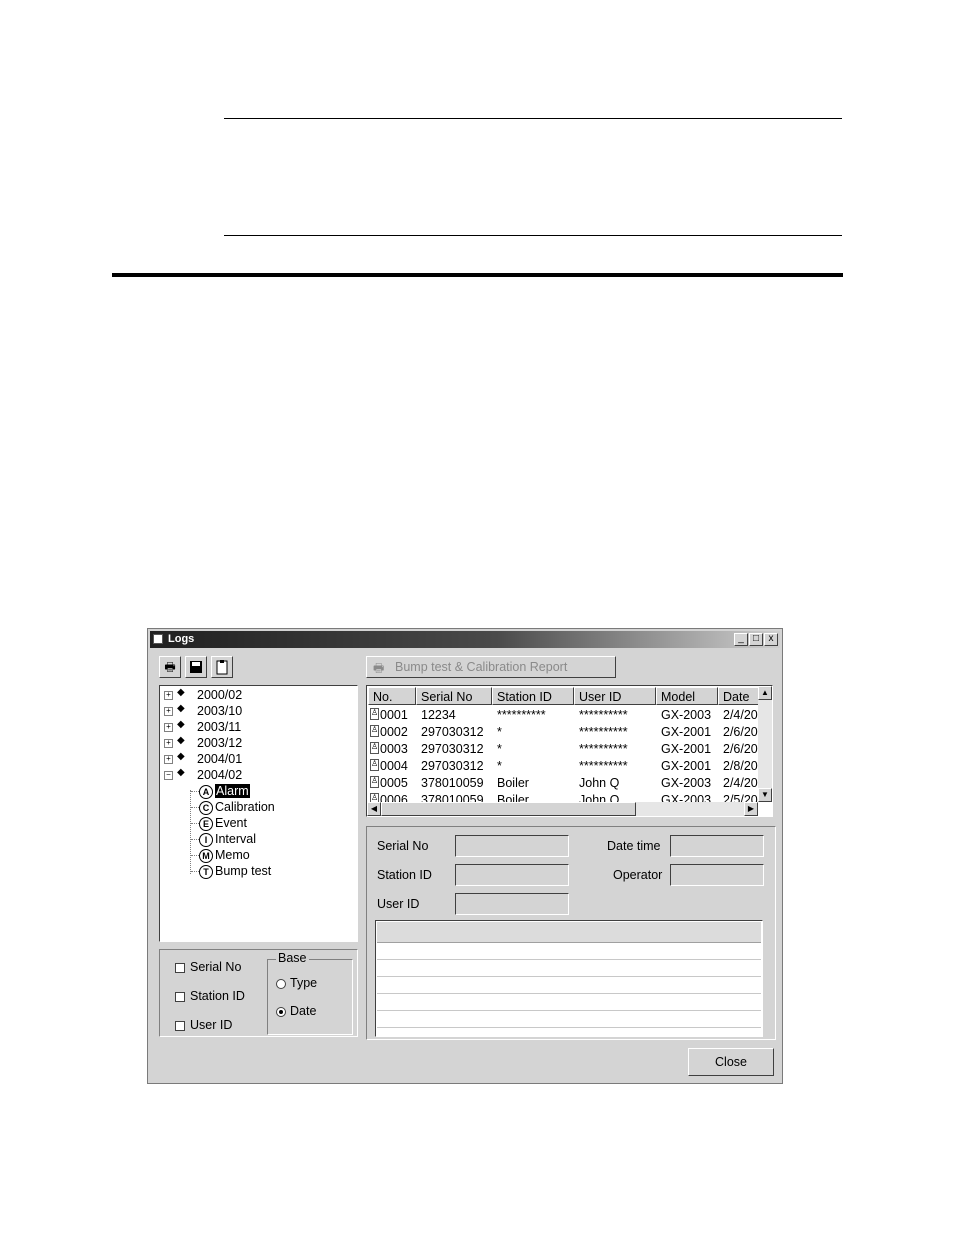  What do you see at coordinates (243, 871) in the screenshot?
I see `tree-item-label: Bump test` at bounding box center [243, 871].